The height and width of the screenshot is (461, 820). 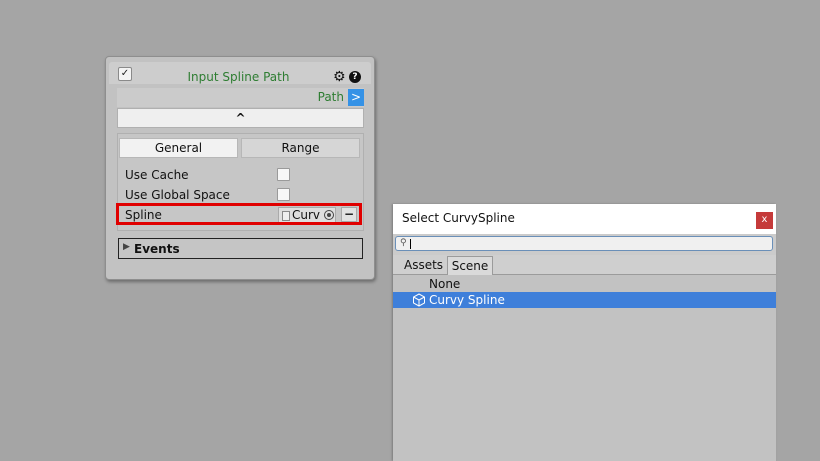 What do you see at coordinates (423, 265) in the screenshot?
I see `tab-assets: Assets` at bounding box center [423, 265].